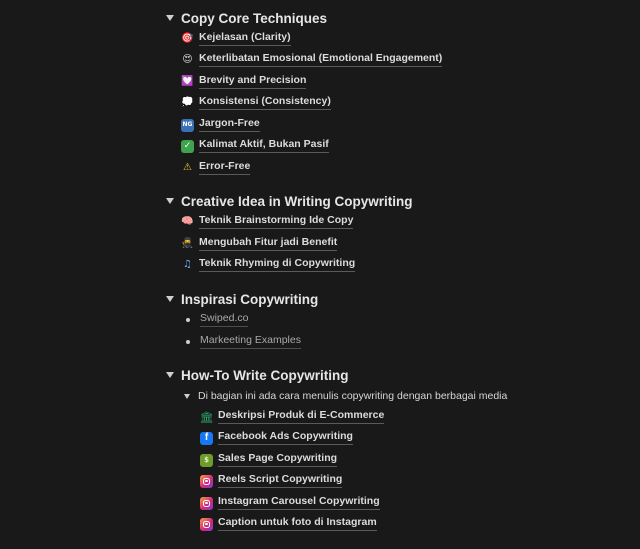 The width and height of the screenshot is (640, 549). What do you see at coordinates (206, 417) in the screenshot?
I see `bank-icon: 🏛` at bounding box center [206, 417].